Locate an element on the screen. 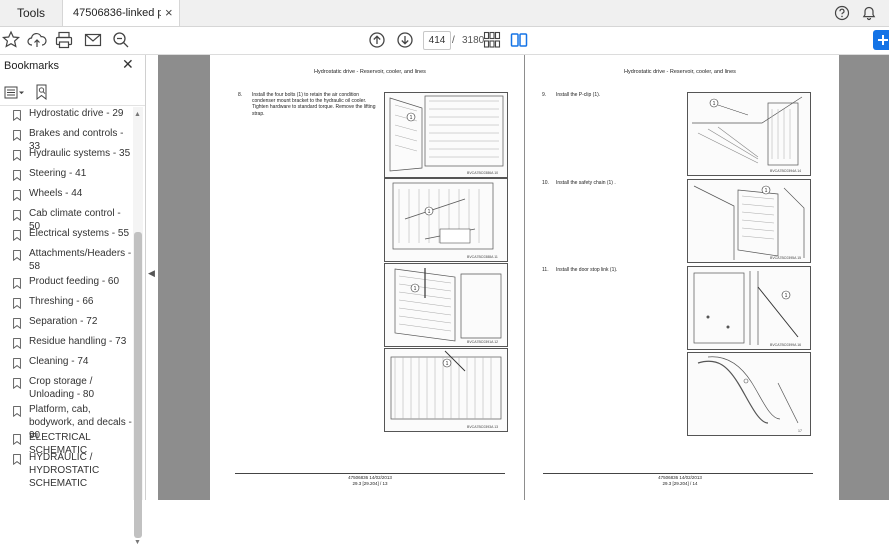  bookmark-label: Electrical systems - 55 is located at coordinates (79, 233).